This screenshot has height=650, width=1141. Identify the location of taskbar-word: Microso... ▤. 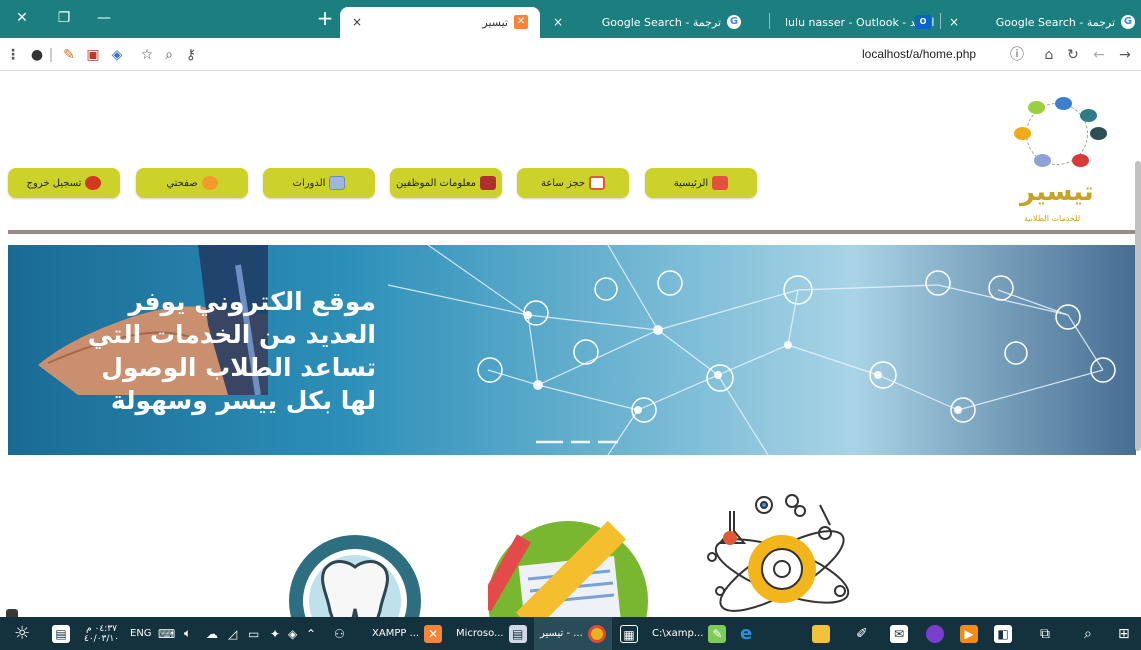
(491, 633).